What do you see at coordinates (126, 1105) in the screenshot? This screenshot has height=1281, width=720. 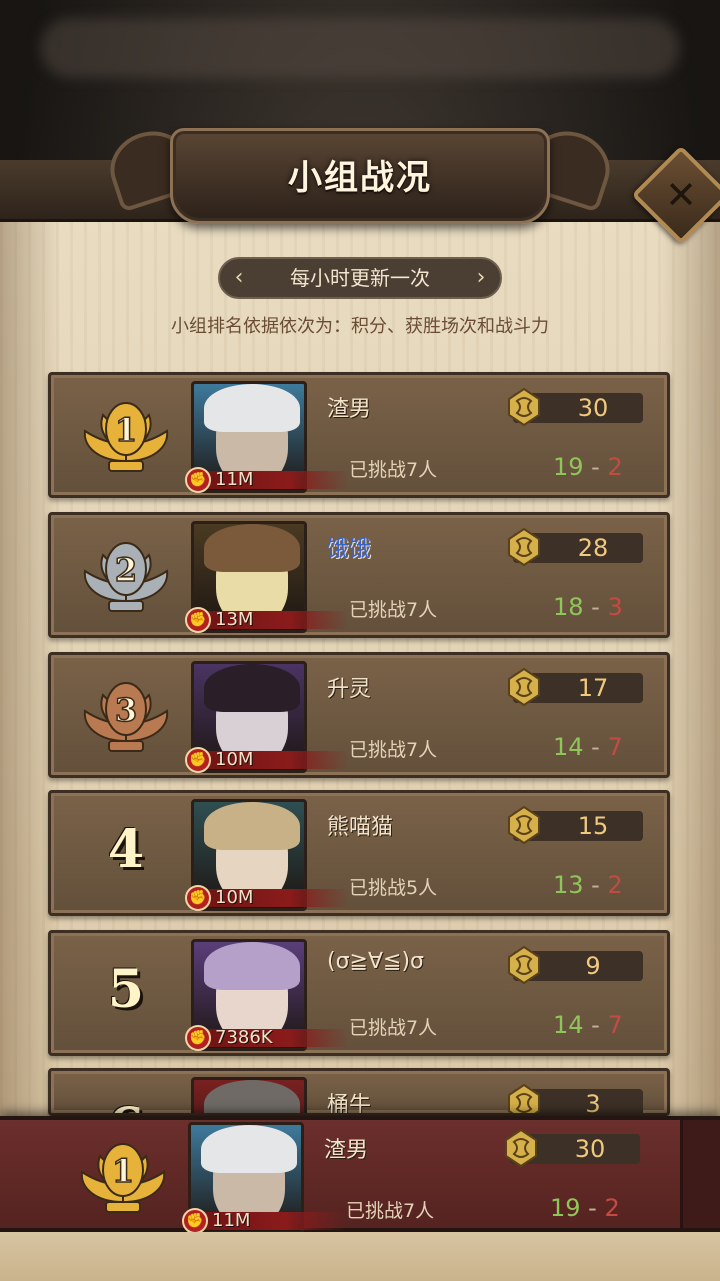 I see `rank-number: 6` at bounding box center [126, 1105].